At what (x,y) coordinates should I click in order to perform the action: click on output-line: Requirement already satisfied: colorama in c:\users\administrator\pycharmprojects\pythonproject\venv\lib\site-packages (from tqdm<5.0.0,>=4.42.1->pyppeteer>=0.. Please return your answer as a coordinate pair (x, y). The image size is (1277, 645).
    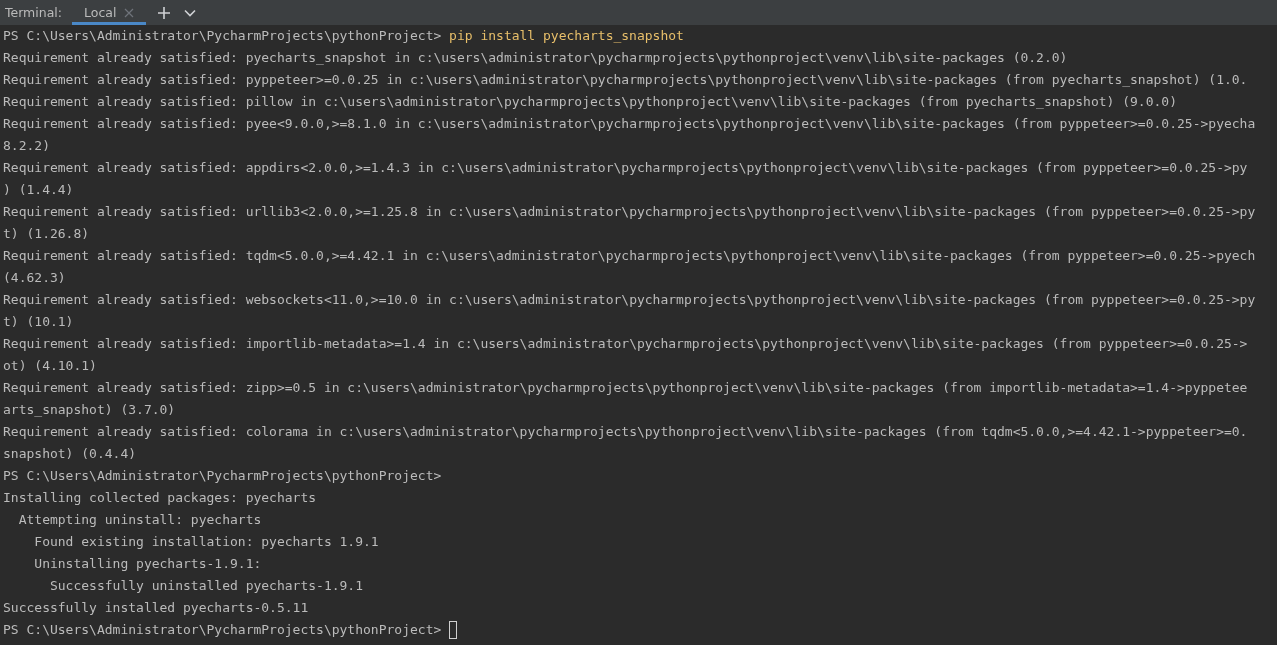
    Looking at the image, I should click on (625, 432).